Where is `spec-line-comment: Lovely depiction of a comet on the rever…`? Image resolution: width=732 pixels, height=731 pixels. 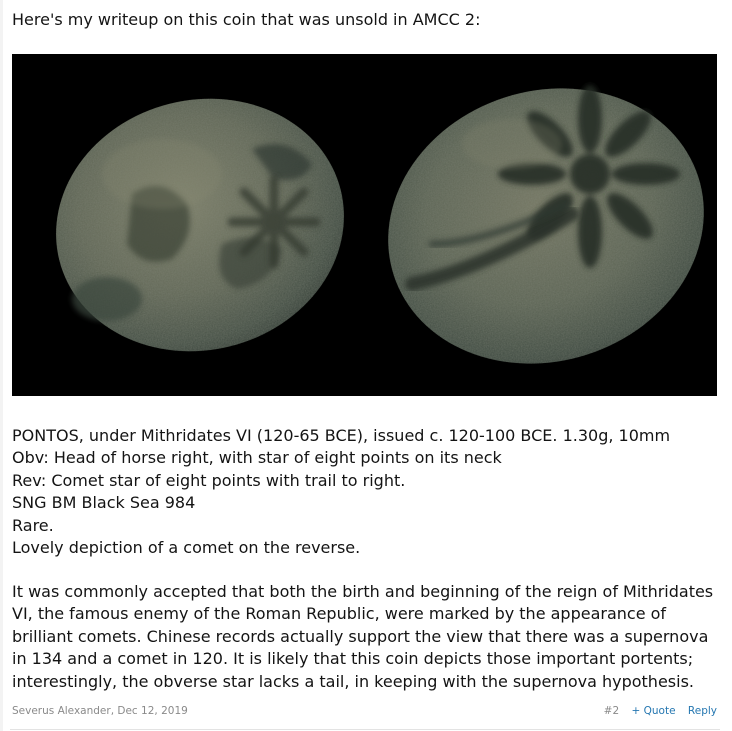
spec-line-comment: Lovely depiction of a comet on the rever… is located at coordinates (186, 548).